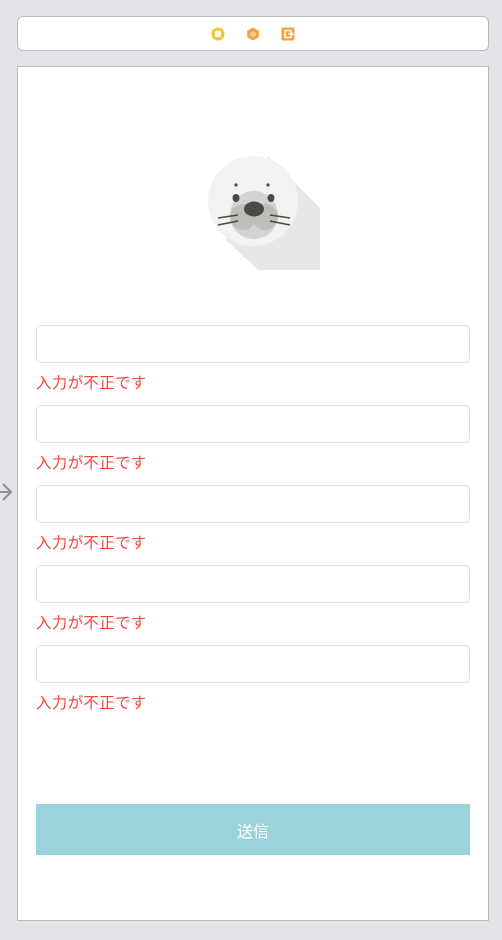  What do you see at coordinates (6, 492) in the screenshot?
I see `entry-arrow-icon` at bounding box center [6, 492].